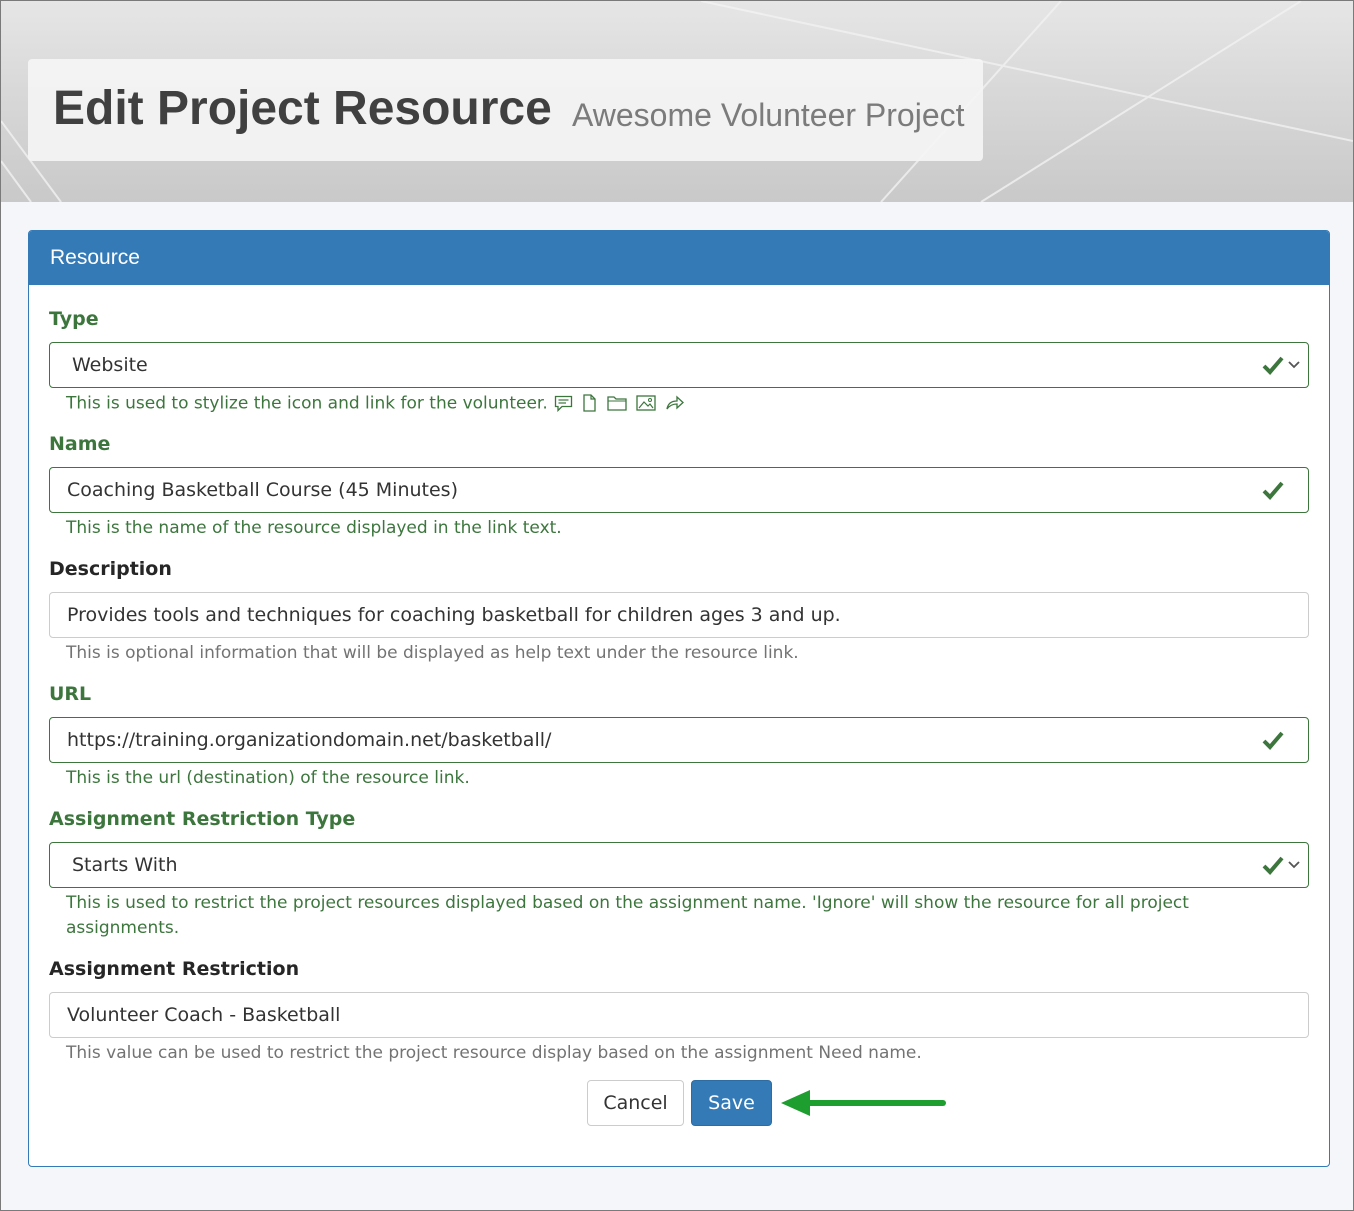 The image size is (1354, 1211). What do you see at coordinates (635, 1103) in the screenshot?
I see `cancel-button: Cancel` at bounding box center [635, 1103].